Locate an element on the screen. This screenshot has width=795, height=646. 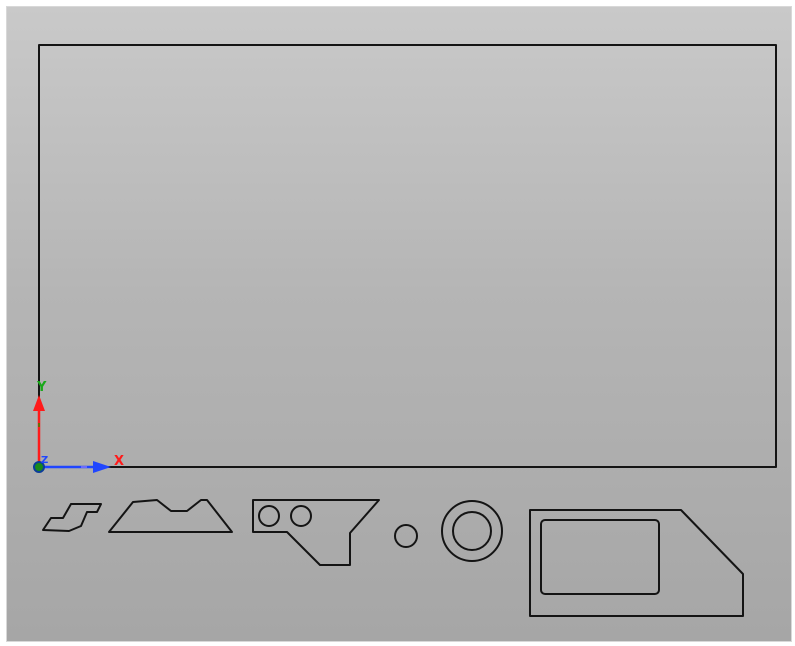
part-plate-with-pocket is located at coordinates (636, 563).